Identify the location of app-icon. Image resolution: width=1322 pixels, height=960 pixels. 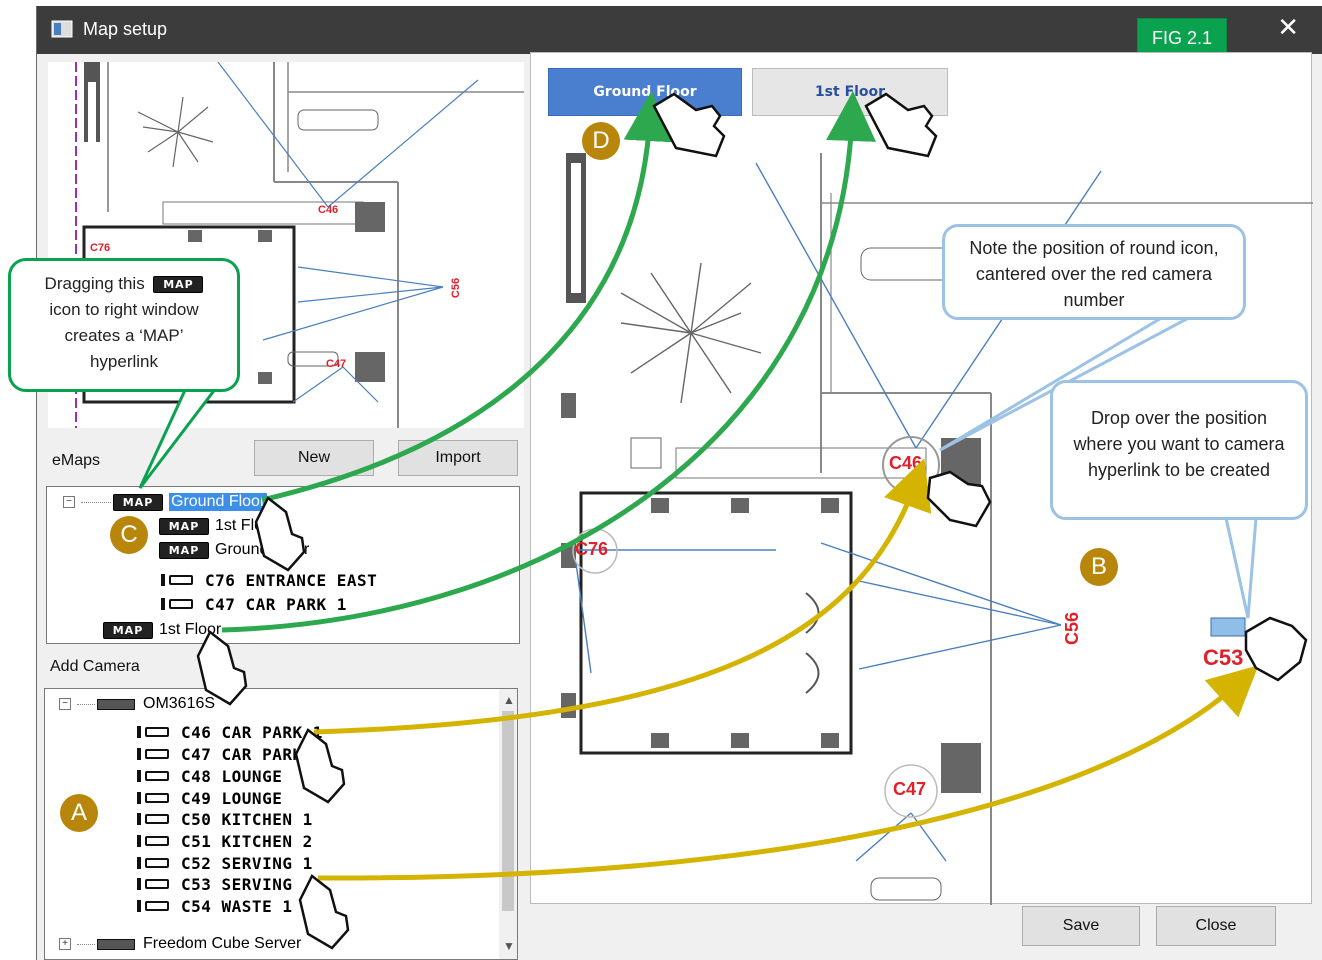
(62, 29).